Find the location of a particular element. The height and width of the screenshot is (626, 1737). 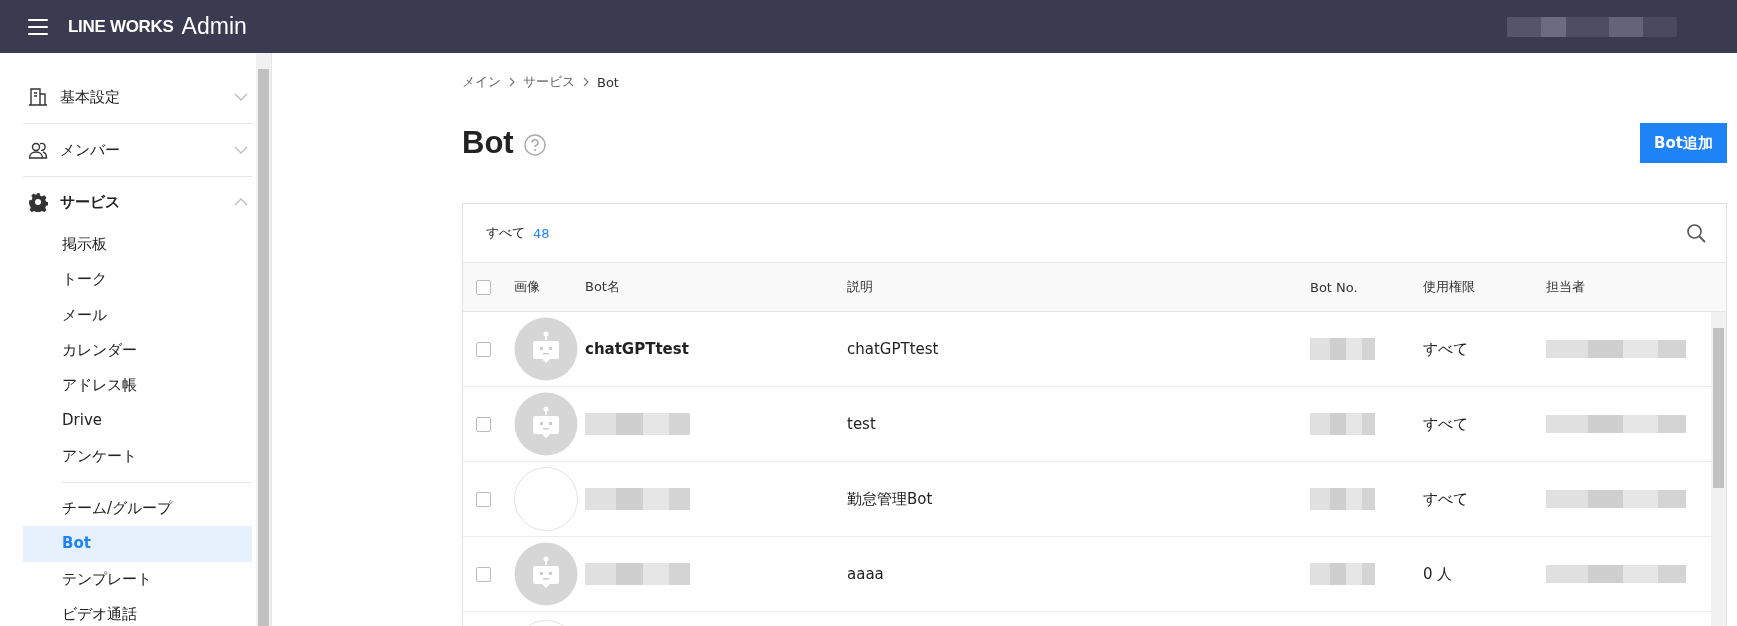

menu-icon is located at coordinates (38, 26).